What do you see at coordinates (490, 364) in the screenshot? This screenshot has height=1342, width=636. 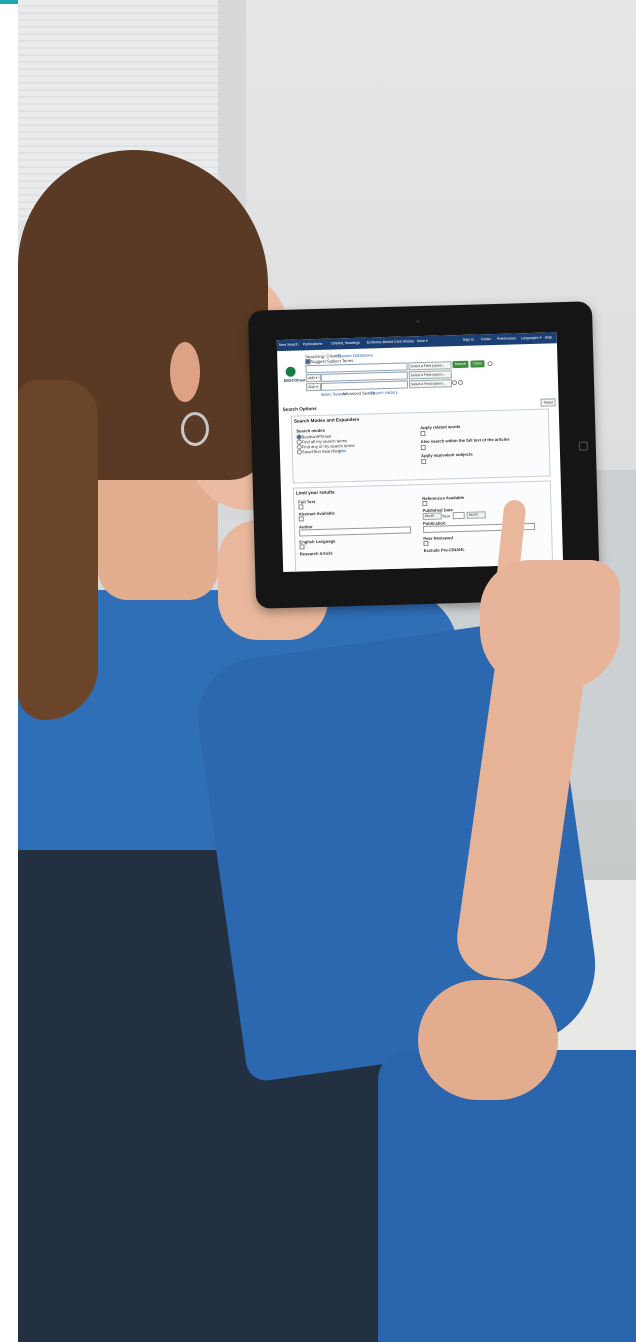 I see `help-icon` at bounding box center [490, 364].